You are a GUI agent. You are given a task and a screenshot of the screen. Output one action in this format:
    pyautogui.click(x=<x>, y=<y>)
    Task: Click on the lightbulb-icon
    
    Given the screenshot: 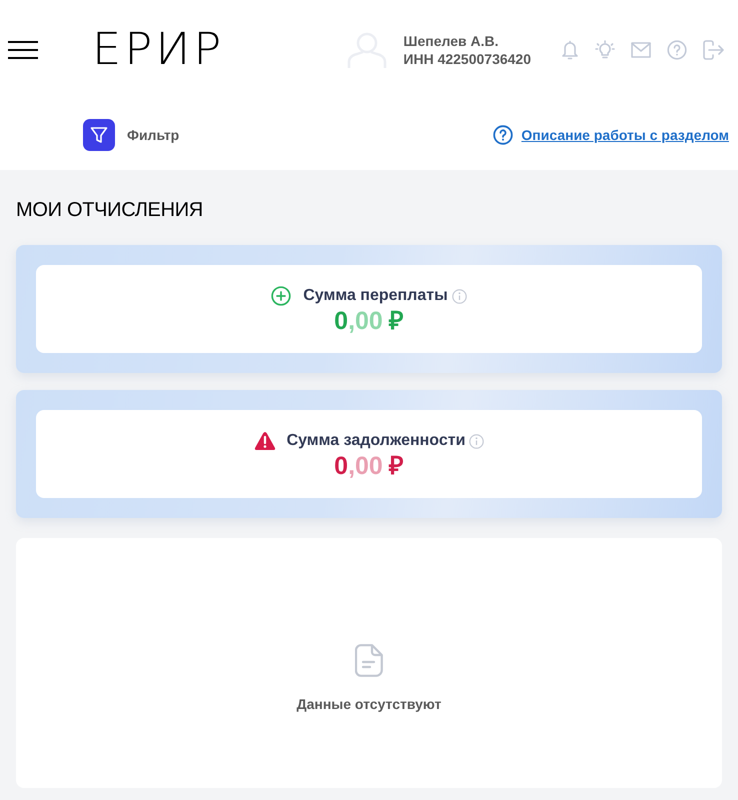 What is the action you would take?
    pyautogui.click(x=605, y=50)
    